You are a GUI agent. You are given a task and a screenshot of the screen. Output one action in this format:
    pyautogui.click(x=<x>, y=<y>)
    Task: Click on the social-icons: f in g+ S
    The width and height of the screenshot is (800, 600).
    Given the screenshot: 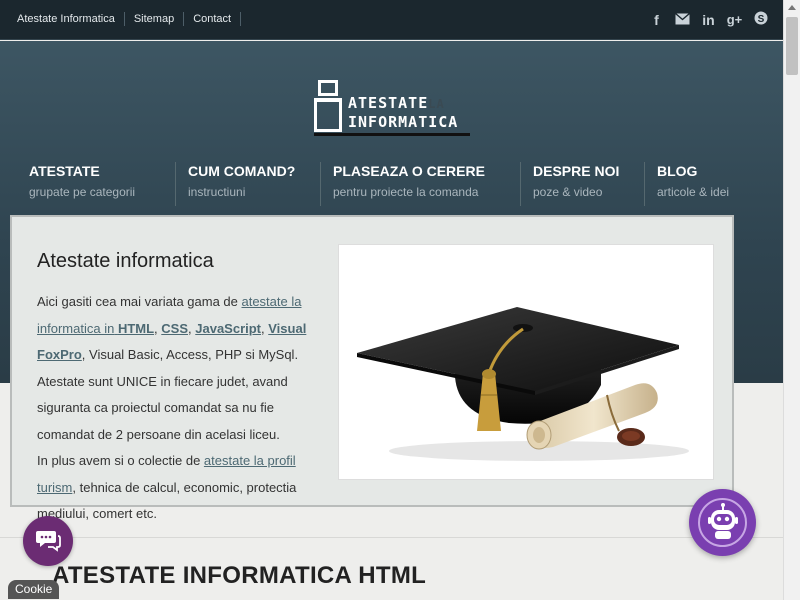 What is the action you would take?
    pyautogui.click(x=708, y=20)
    